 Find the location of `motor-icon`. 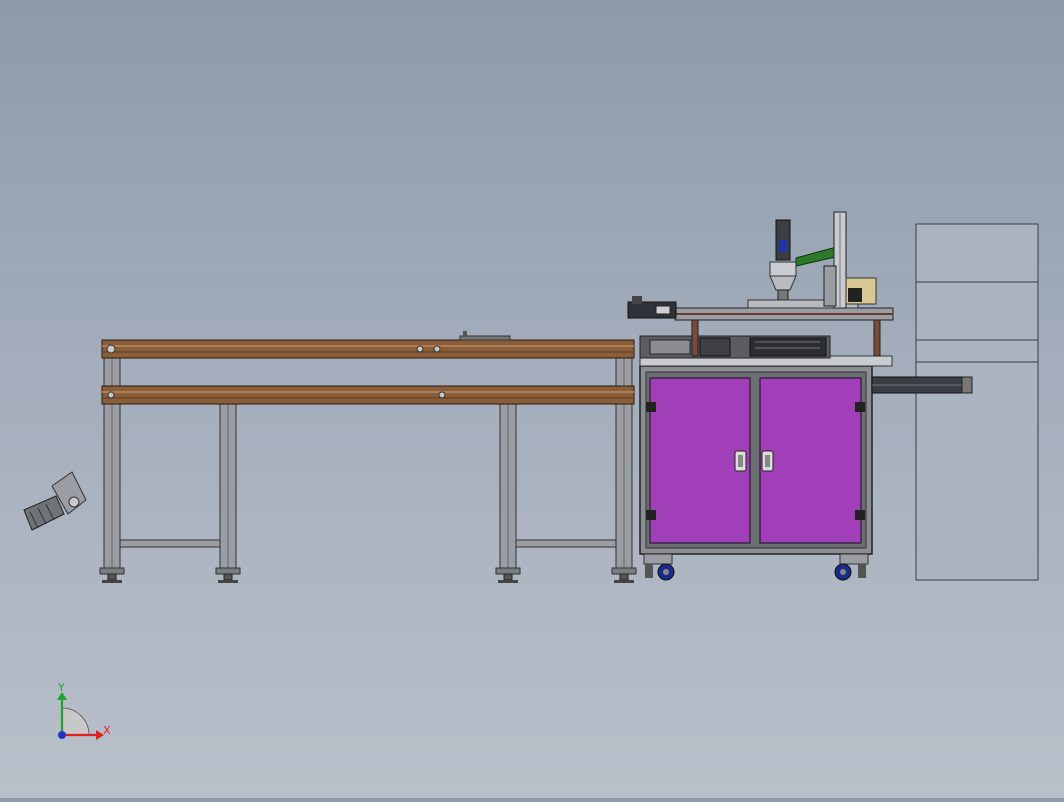

motor-icon is located at coordinates (55, 501).